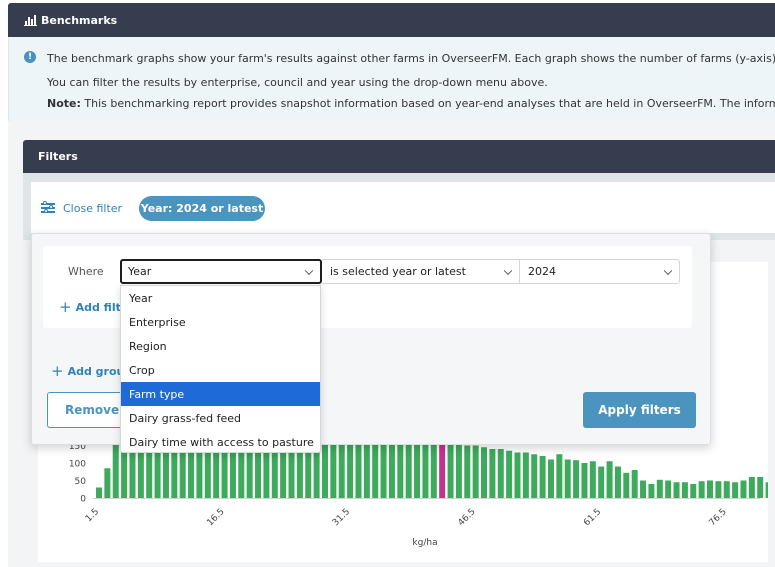 The image size is (775, 567). I want to click on operator-select: is selected year or latest, so click(421, 271).